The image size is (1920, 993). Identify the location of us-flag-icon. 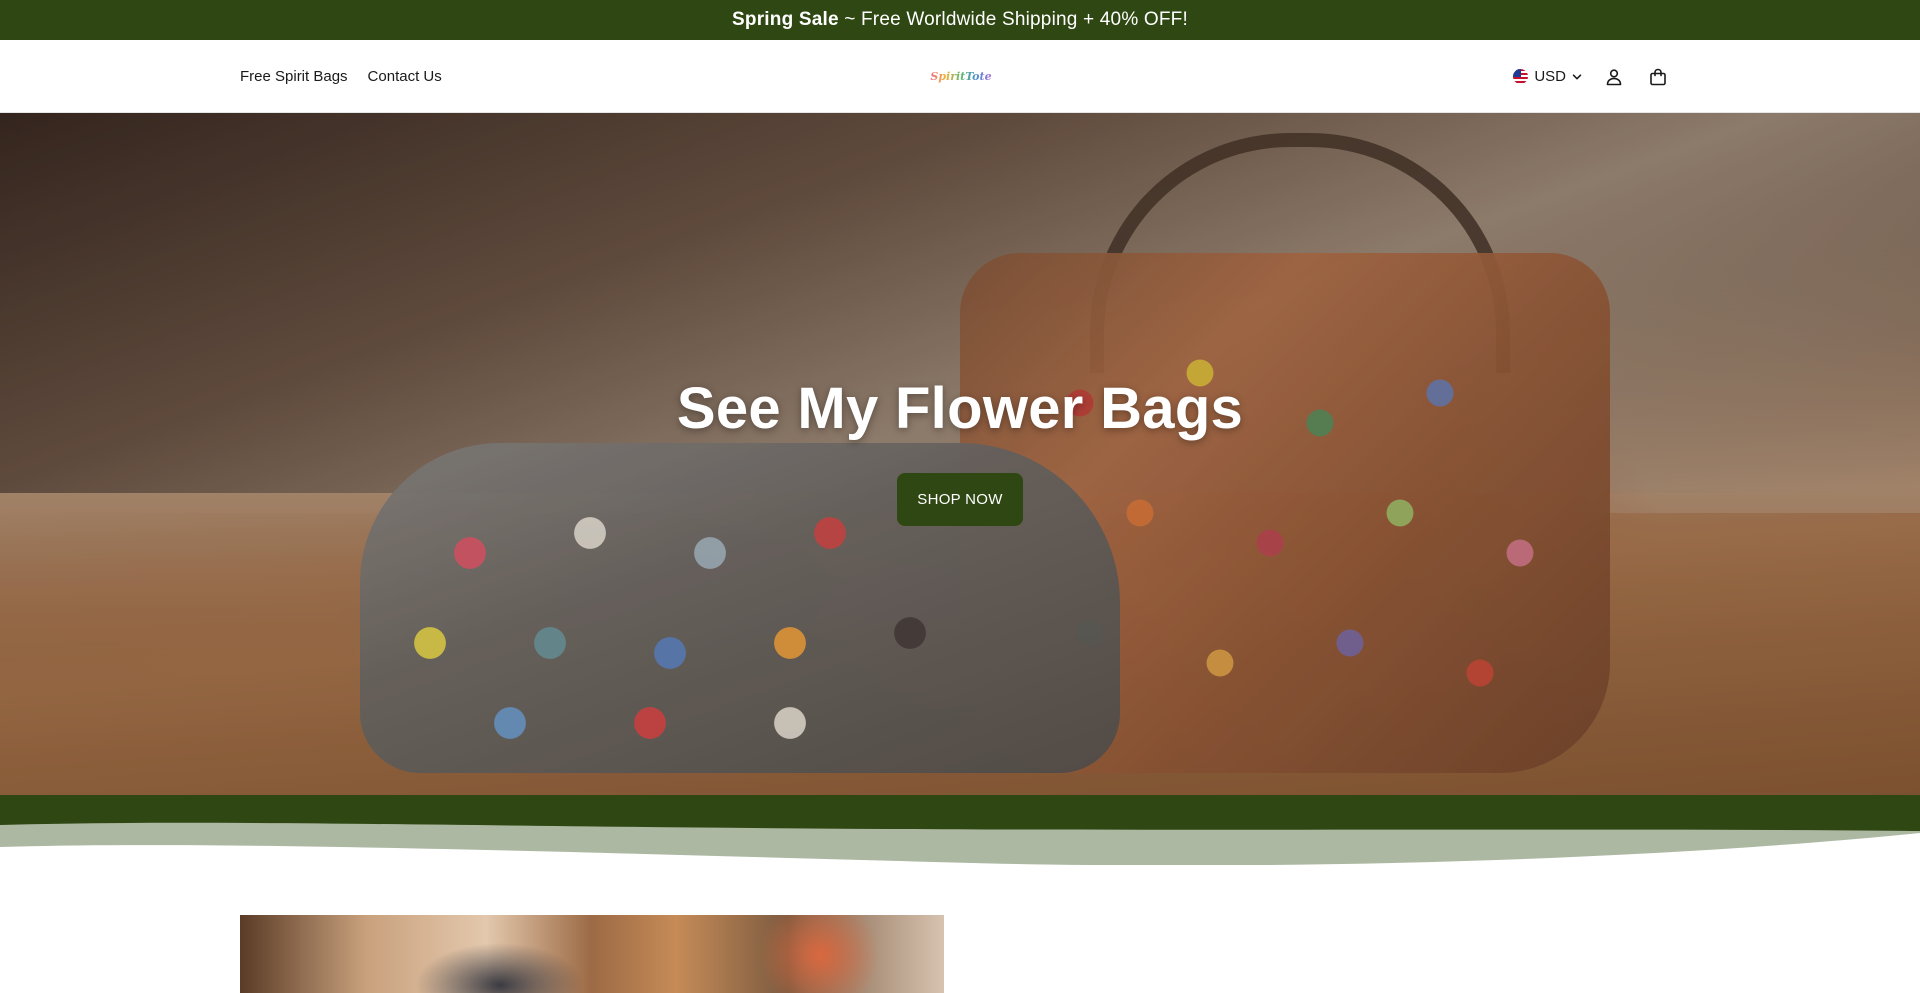
(1521, 76).